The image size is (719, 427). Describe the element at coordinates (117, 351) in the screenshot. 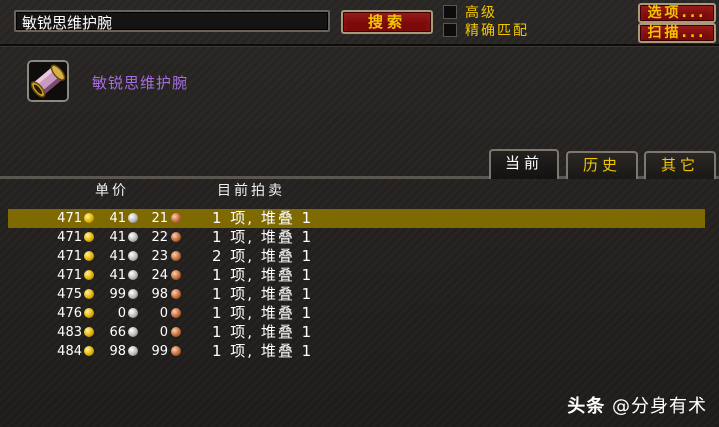

I see `silver-amount: 98` at that location.